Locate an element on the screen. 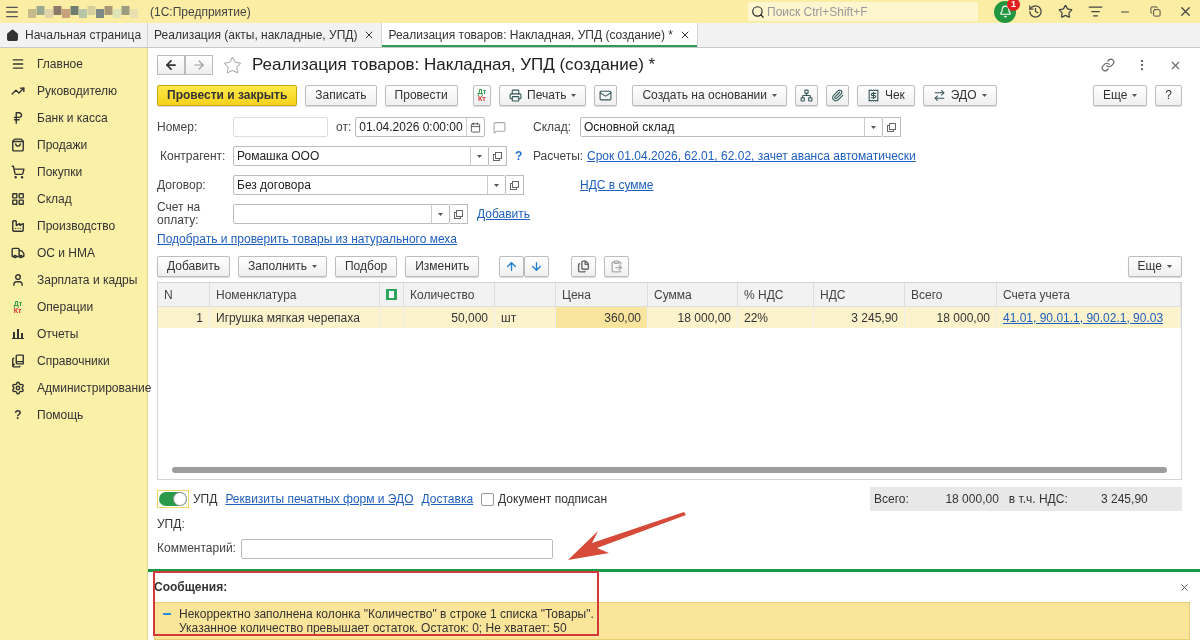  column-header: Номенклатура is located at coordinates (295, 295).